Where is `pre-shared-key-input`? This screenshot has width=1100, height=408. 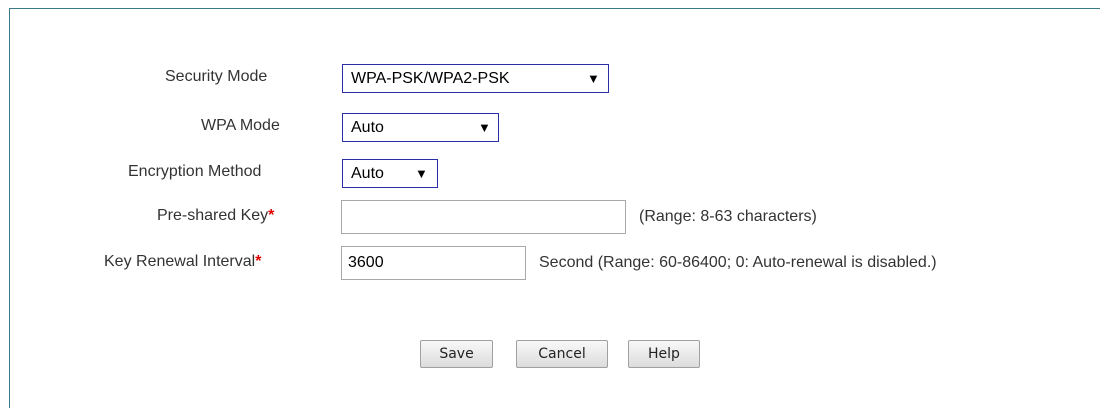 pre-shared-key-input is located at coordinates (483, 217).